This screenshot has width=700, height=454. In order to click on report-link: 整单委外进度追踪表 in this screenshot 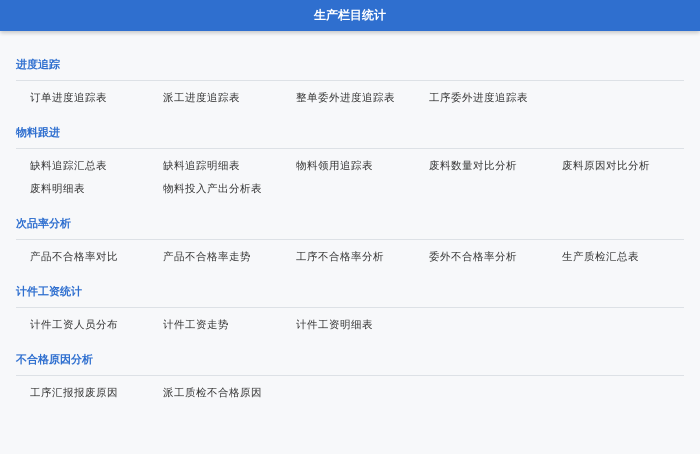, I will do `click(345, 98)`.